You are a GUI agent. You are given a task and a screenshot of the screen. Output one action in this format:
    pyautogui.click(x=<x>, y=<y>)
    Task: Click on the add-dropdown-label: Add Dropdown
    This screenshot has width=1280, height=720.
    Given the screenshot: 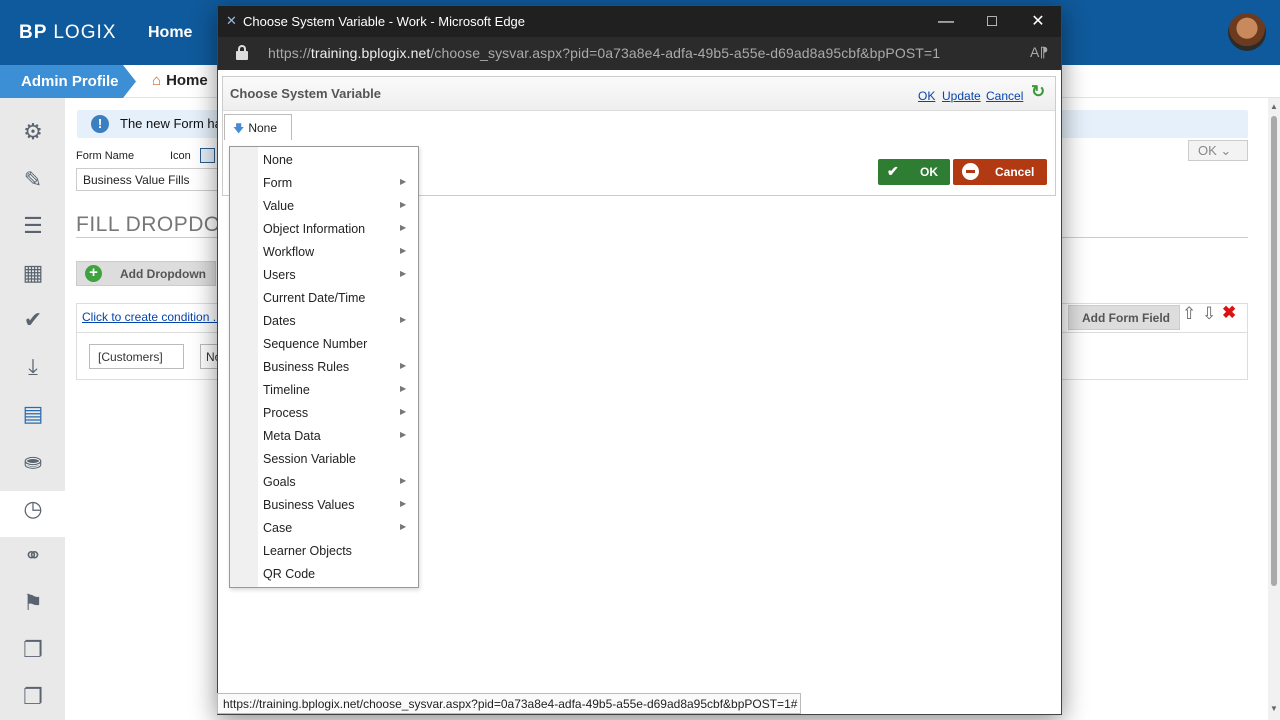 What is the action you would take?
    pyautogui.click(x=163, y=274)
    